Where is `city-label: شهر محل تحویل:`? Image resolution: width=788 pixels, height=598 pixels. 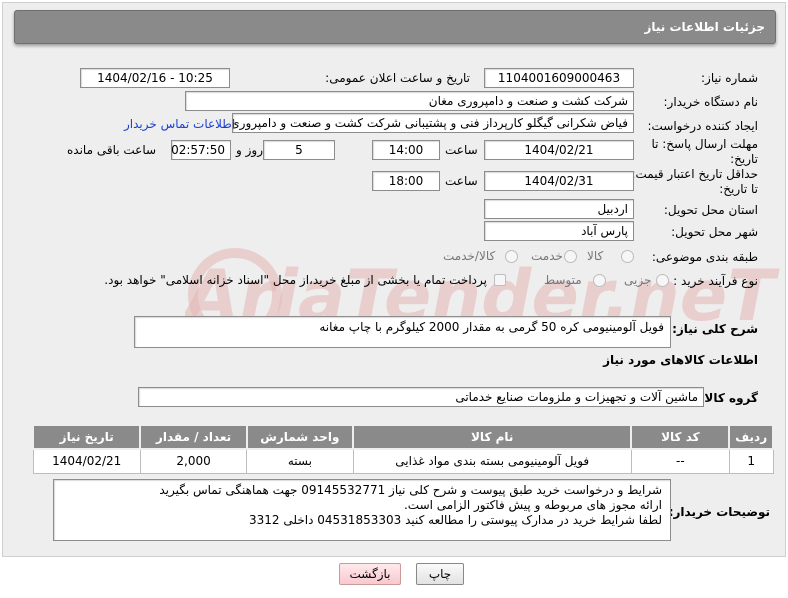
city-label: شهر محل تحویل: is located at coordinates (714, 232).